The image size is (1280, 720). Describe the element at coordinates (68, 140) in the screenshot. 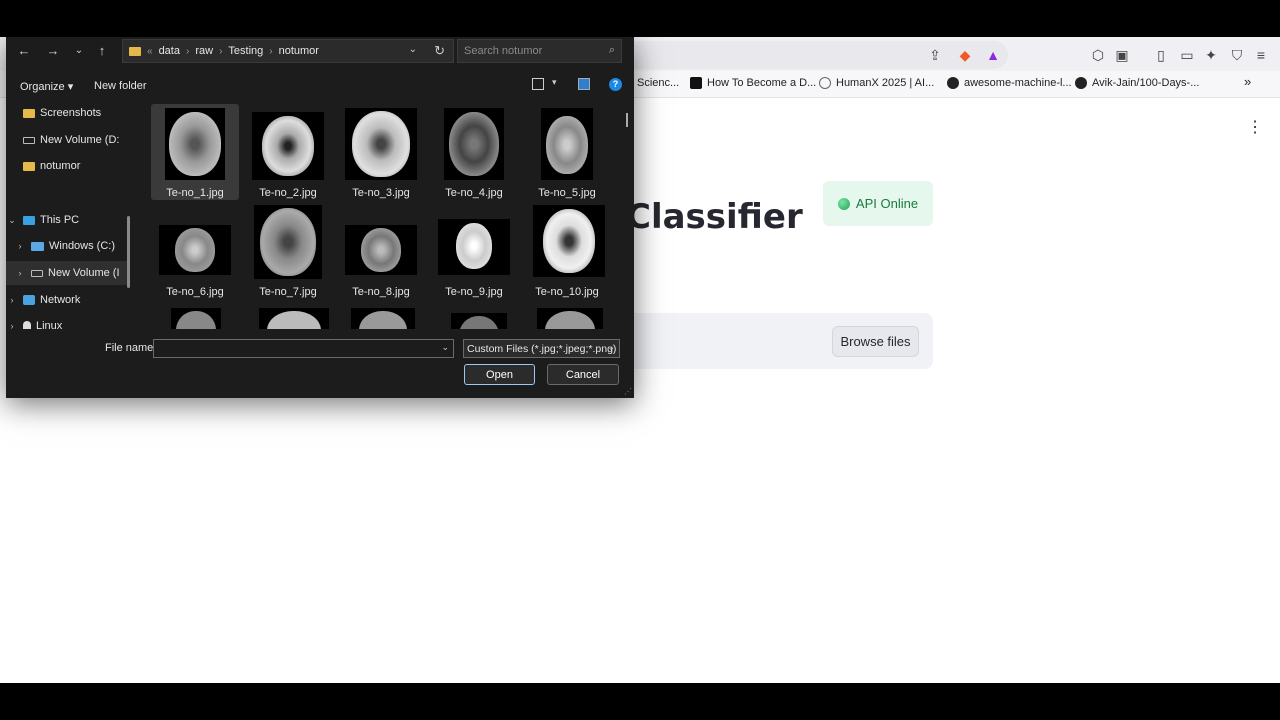

I see `nav-item-new-volume-d: New Volume (D:` at that location.